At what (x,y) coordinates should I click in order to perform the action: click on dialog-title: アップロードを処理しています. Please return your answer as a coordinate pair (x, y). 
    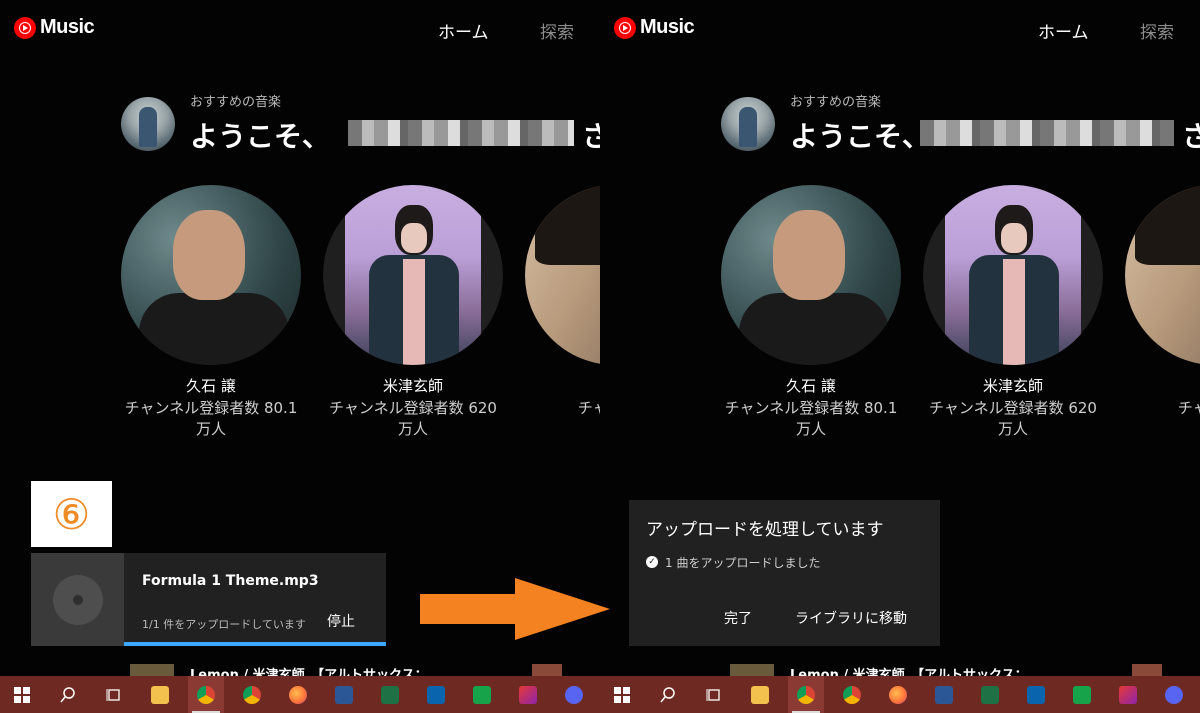
    Looking at the image, I should click on (765, 530).